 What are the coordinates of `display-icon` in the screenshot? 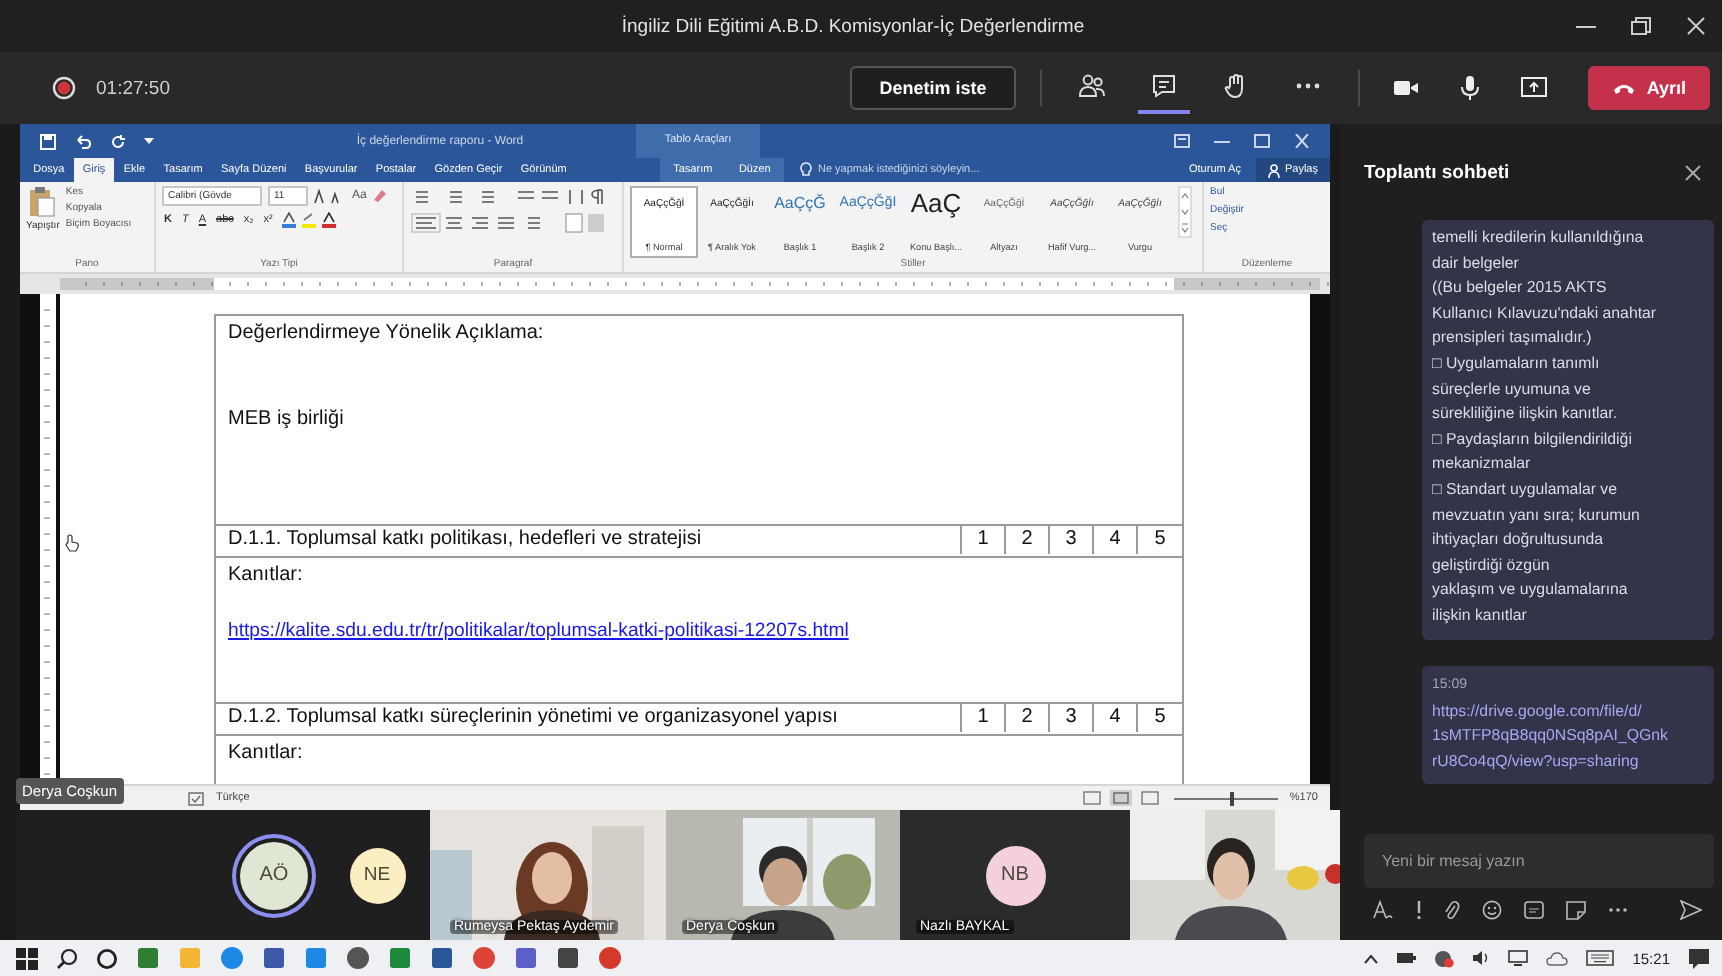 It's located at (1518, 958).